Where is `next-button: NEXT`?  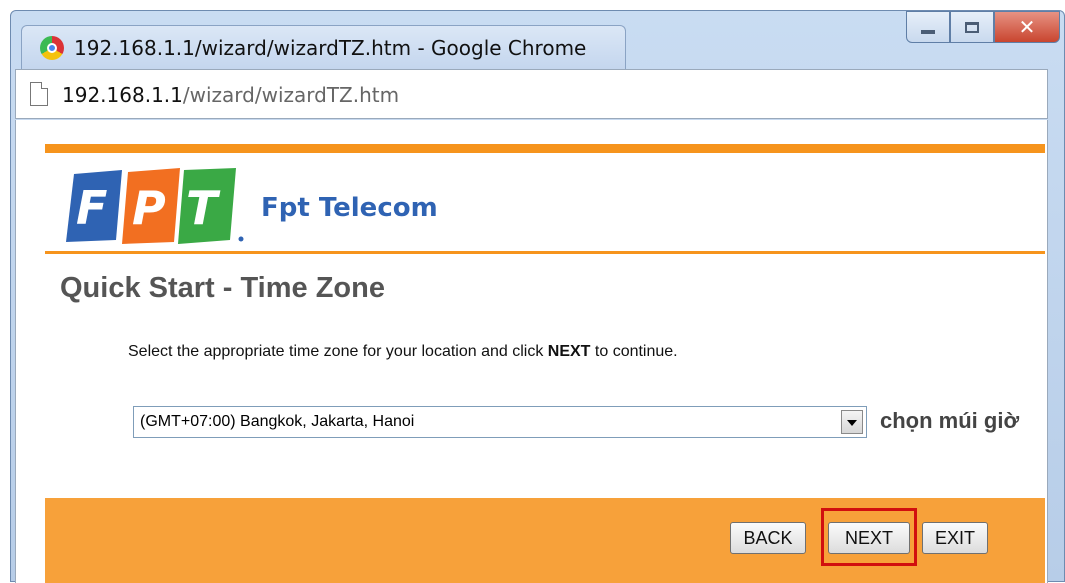 next-button: NEXT is located at coordinates (869, 538).